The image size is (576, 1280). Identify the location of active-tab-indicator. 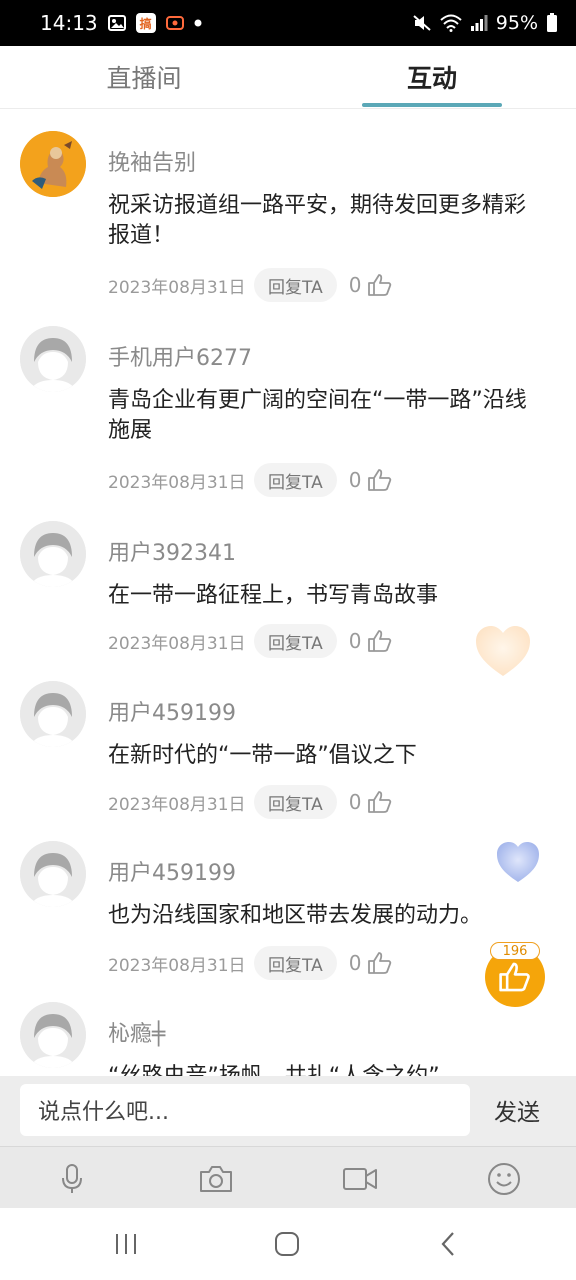
(432, 105).